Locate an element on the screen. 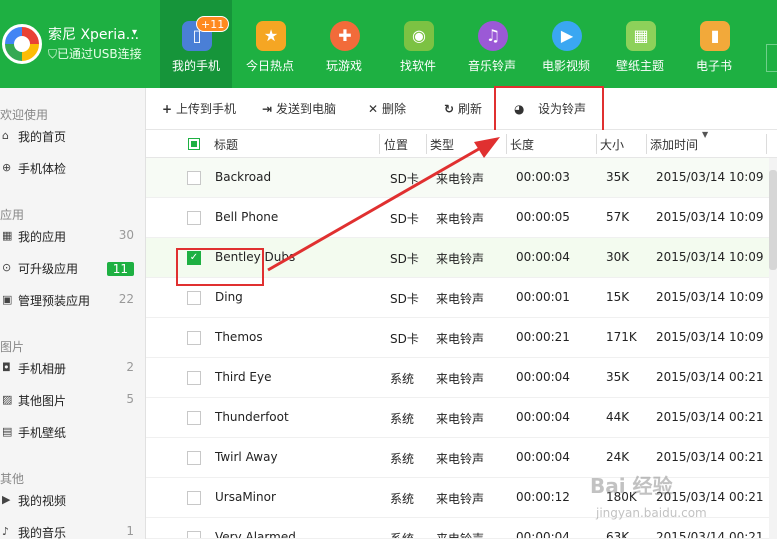 The width and height of the screenshot is (777, 539). home-icon: ⌂ is located at coordinates (5, 135).